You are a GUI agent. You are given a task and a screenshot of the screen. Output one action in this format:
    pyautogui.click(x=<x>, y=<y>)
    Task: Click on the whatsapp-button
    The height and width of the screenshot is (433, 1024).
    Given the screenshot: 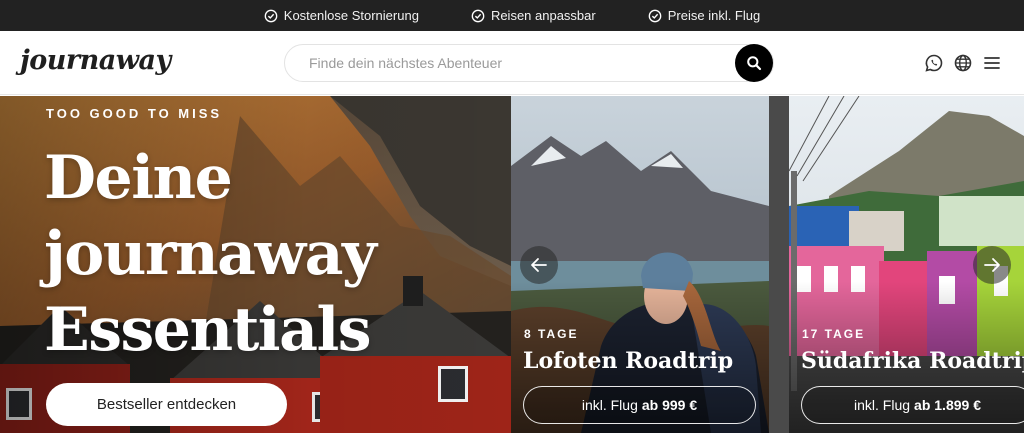 What is the action you would take?
    pyautogui.click(x=934, y=63)
    